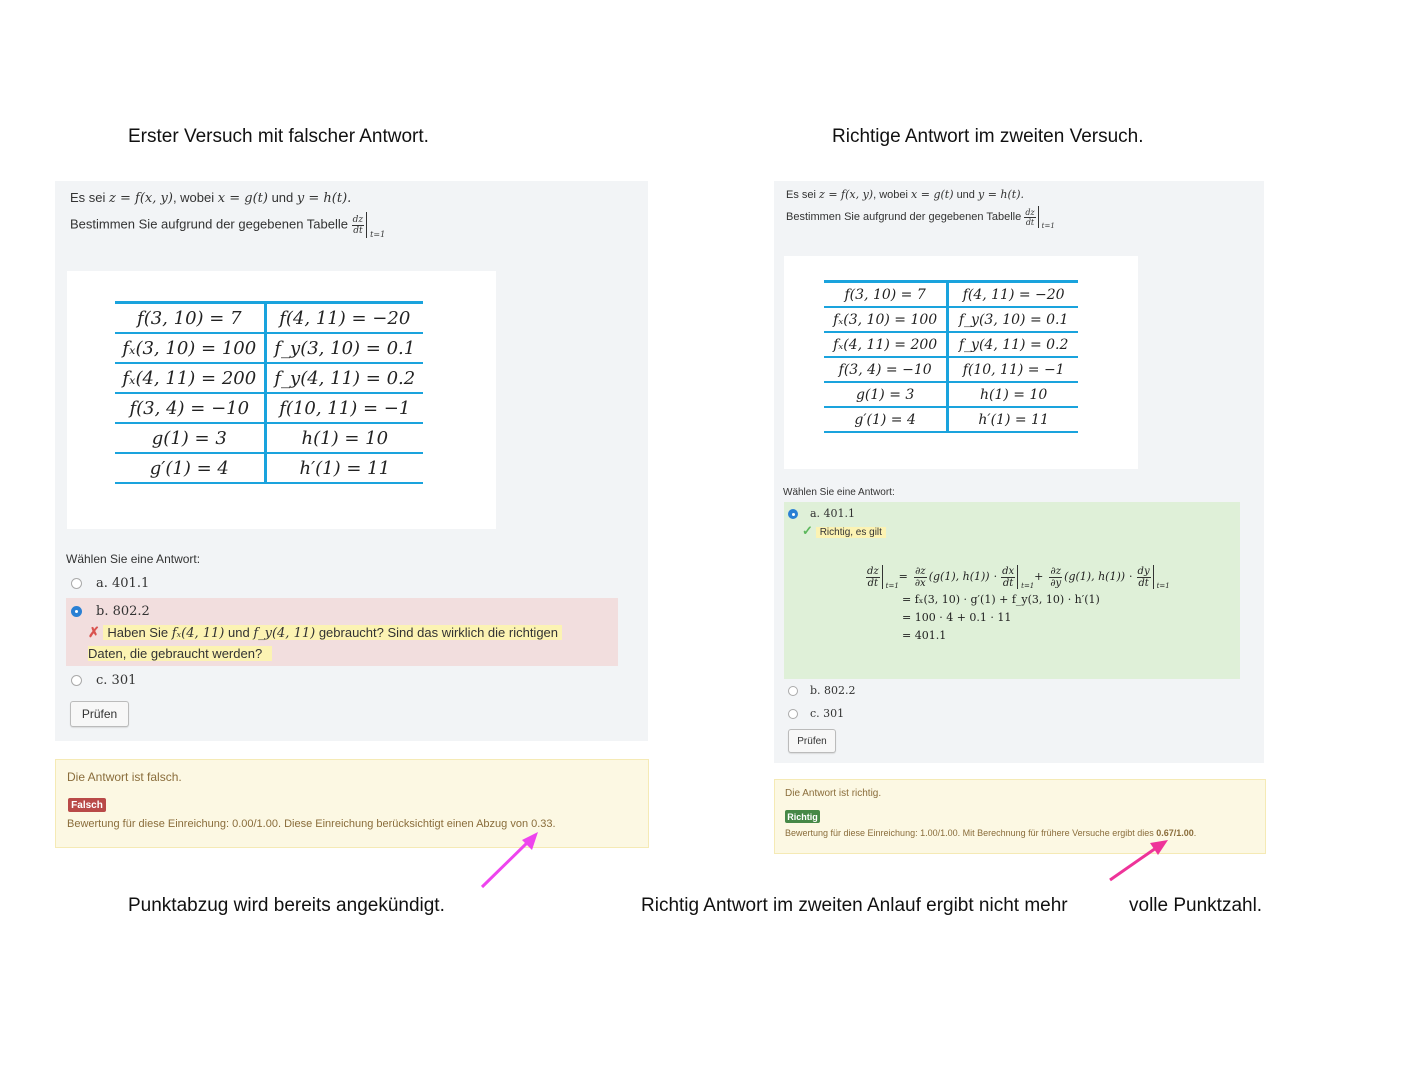 This screenshot has height=1088, width=1408. What do you see at coordinates (1138, 861) in the screenshot?
I see `arrow-right` at bounding box center [1138, 861].